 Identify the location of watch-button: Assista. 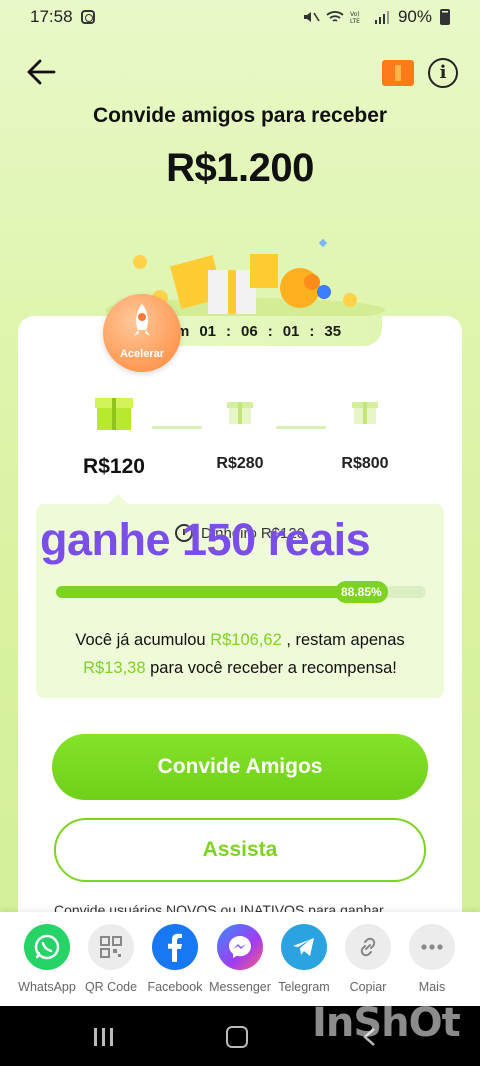
(240, 850).